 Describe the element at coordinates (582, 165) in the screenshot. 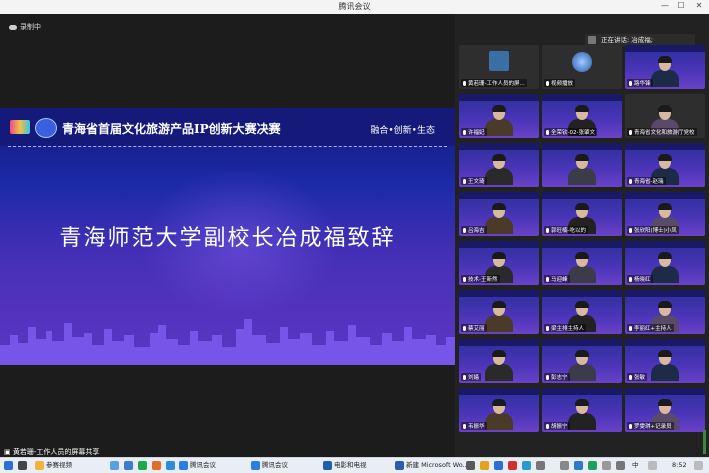

I see `participant-tile` at that location.